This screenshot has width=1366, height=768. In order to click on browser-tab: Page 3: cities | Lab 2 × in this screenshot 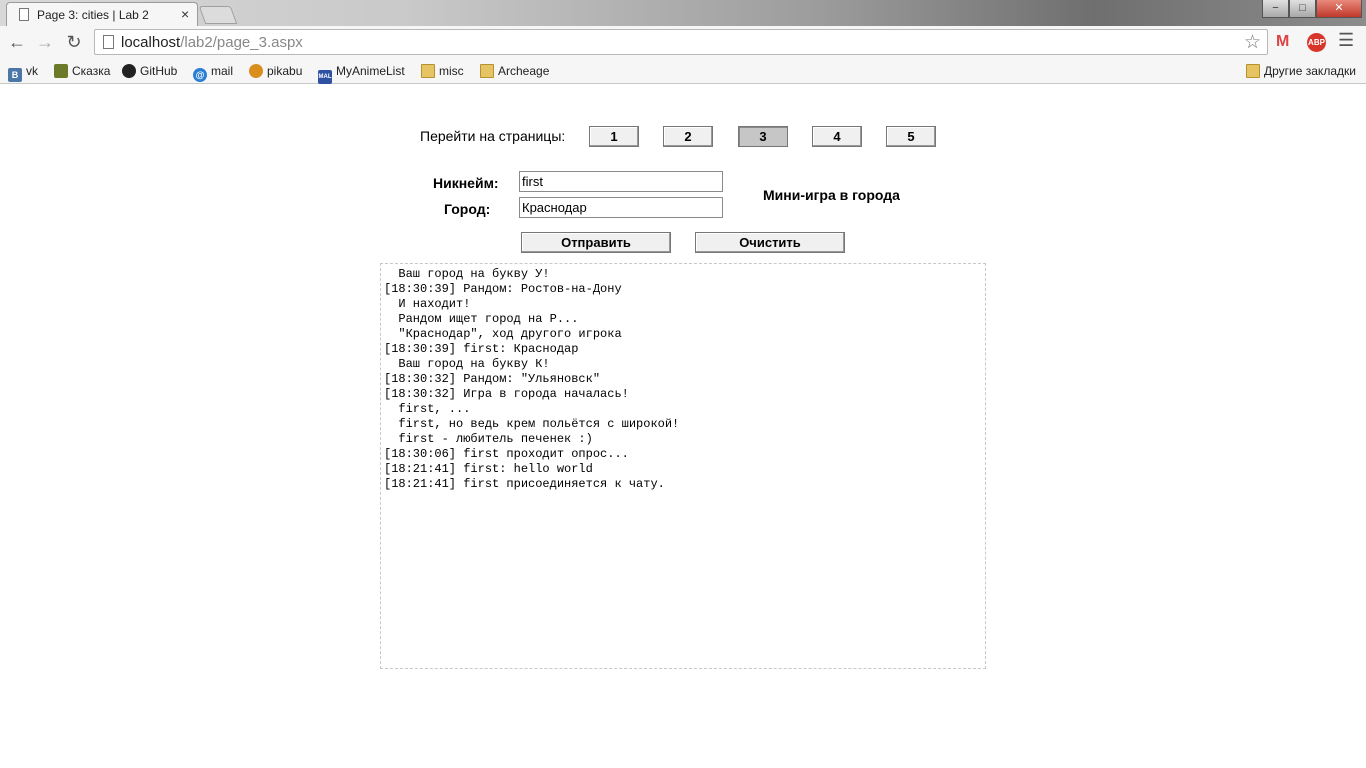, I will do `click(102, 14)`.